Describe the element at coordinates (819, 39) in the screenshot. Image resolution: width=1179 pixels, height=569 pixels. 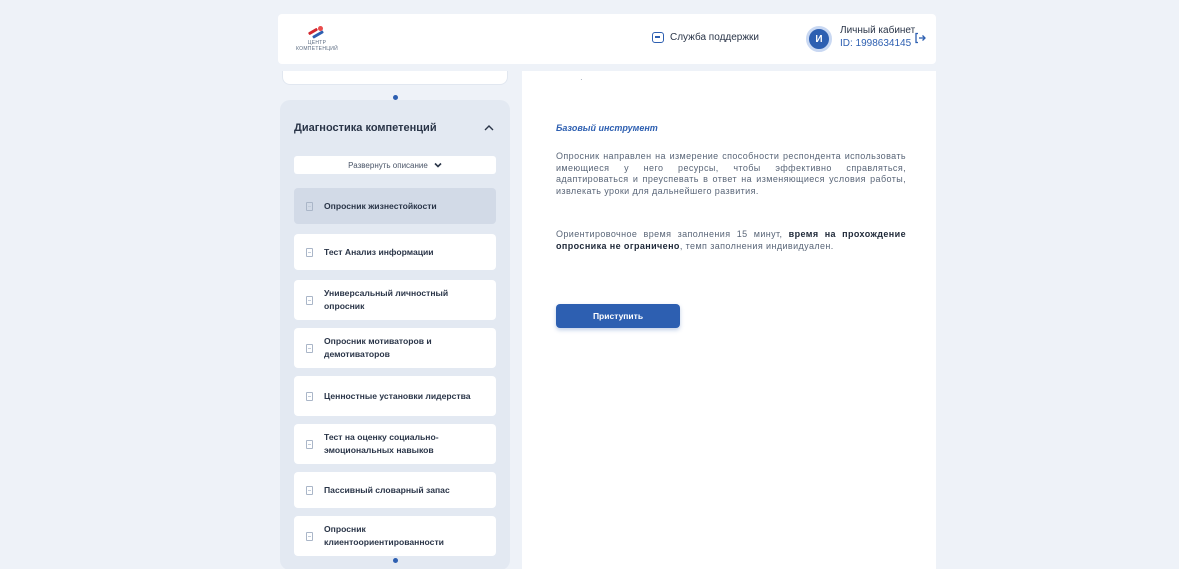
I see `avatar: И` at that location.